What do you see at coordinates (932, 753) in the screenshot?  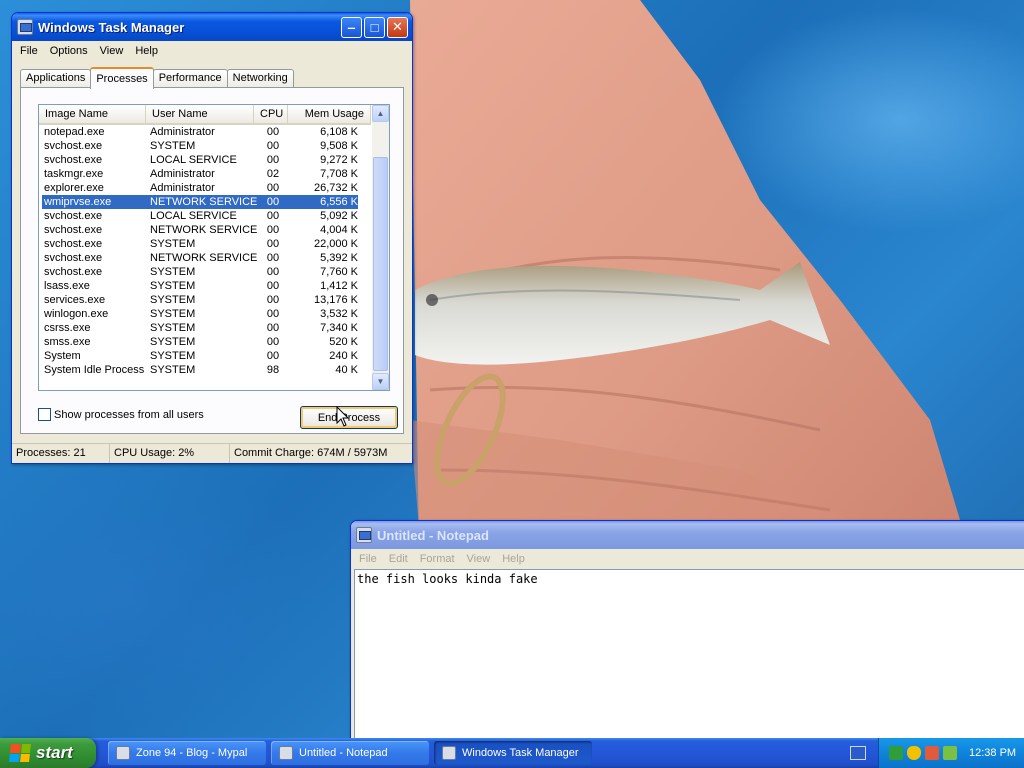 I see `tray-app-icon` at bounding box center [932, 753].